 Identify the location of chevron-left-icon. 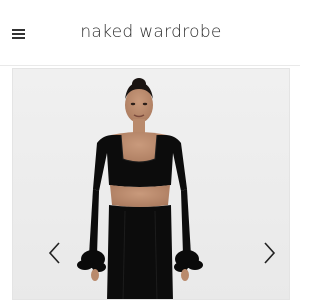
(55, 253).